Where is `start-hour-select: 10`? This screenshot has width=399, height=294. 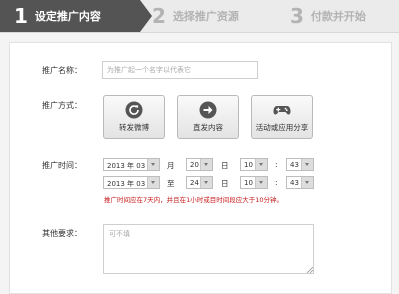
start-hour-select: 10 is located at coordinates (254, 164).